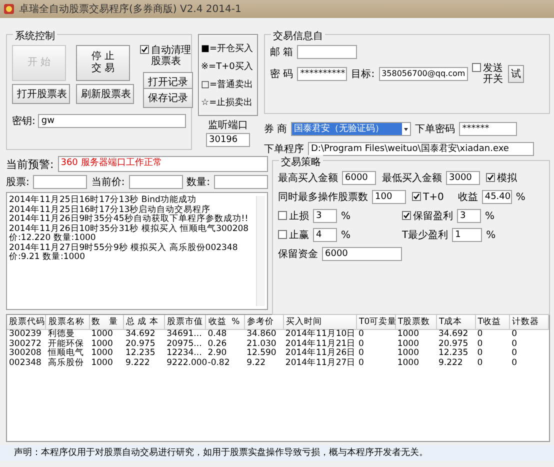 The height and width of the screenshot is (467, 554). I want to click on column-header: 股票代码, so click(26, 322).